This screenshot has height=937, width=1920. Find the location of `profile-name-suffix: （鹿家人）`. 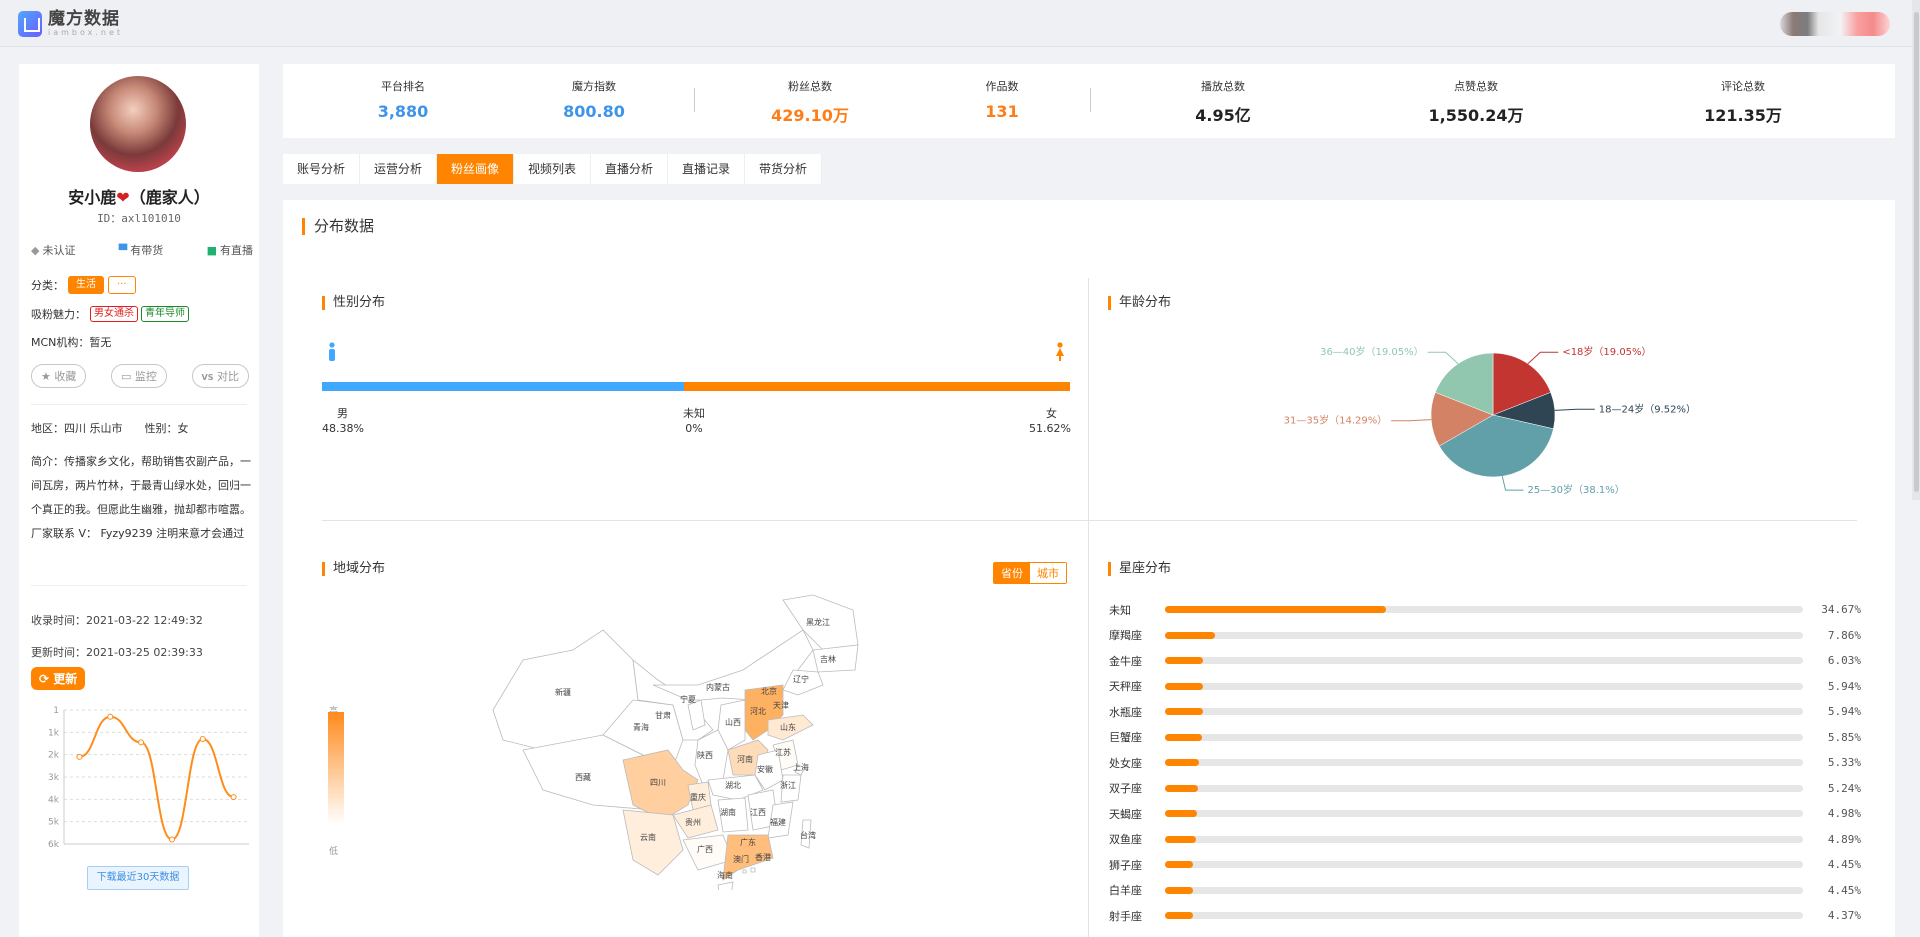

profile-name-suffix: （鹿家人） is located at coordinates (169, 197).